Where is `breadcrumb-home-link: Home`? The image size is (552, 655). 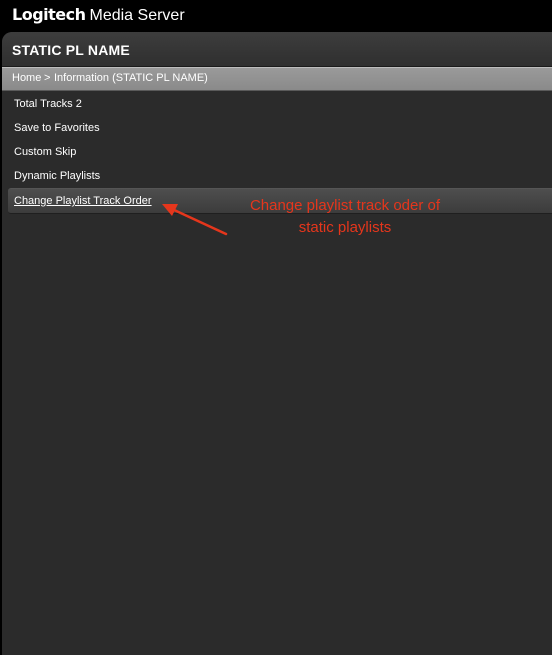
breadcrumb-home-link: Home is located at coordinates (26, 78).